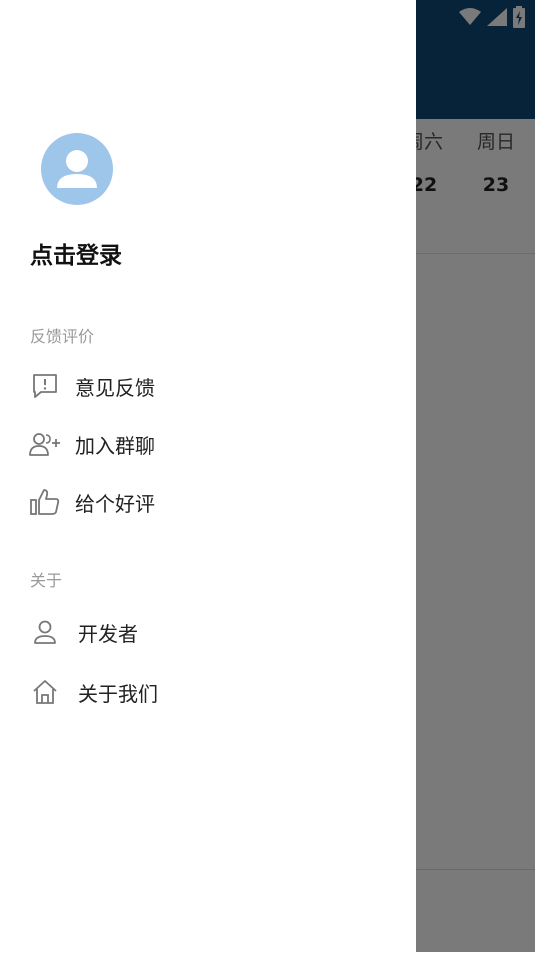 Image resolution: width=535 pixels, height=953 pixels. What do you see at coordinates (208, 632) in the screenshot?
I see `menu-item-developer: 开发者` at bounding box center [208, 632].